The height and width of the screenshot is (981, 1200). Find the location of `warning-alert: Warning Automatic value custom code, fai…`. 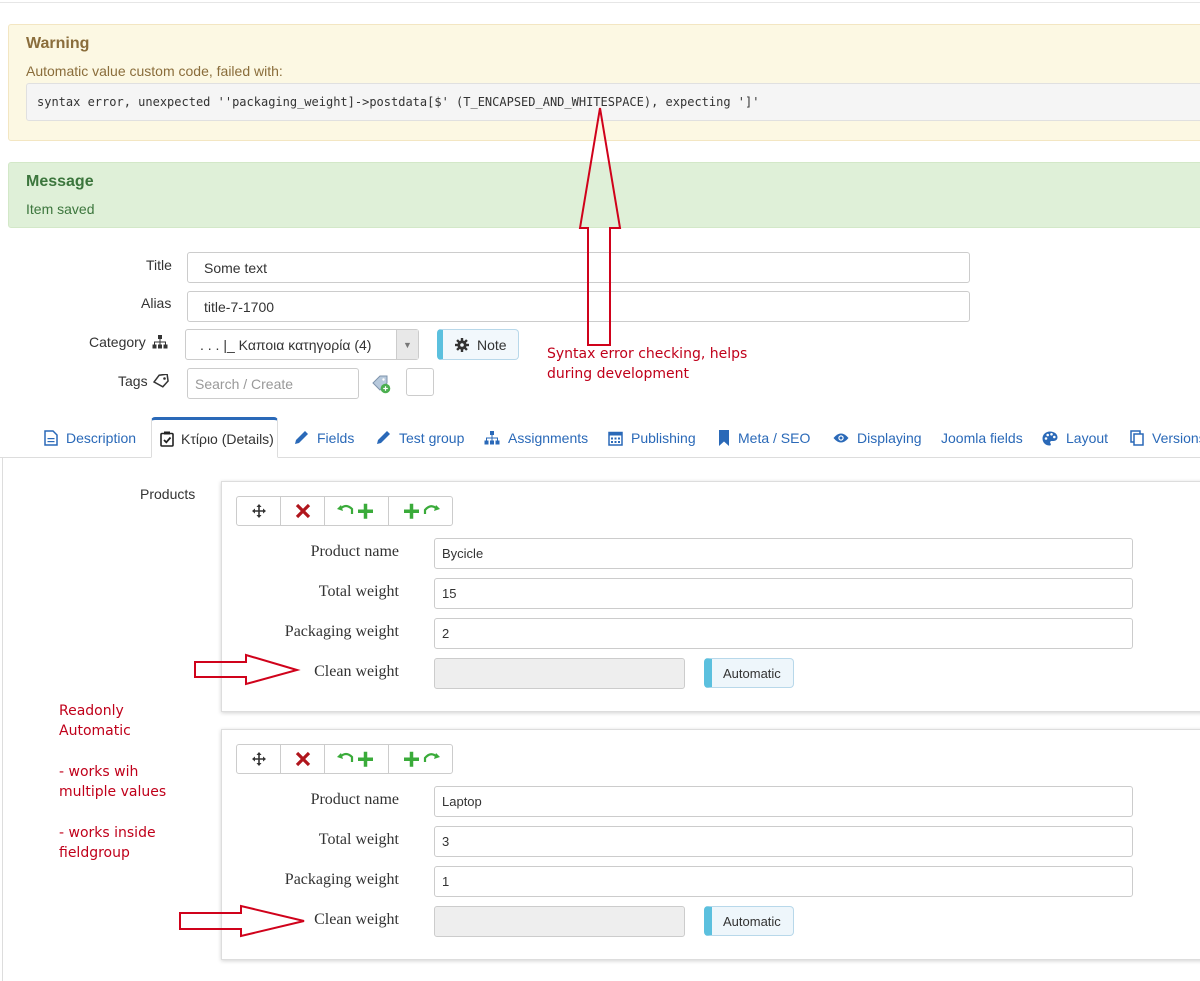

warning-alert: Warning Automatic value custom code, fai… is located at coordinates (604, 82).